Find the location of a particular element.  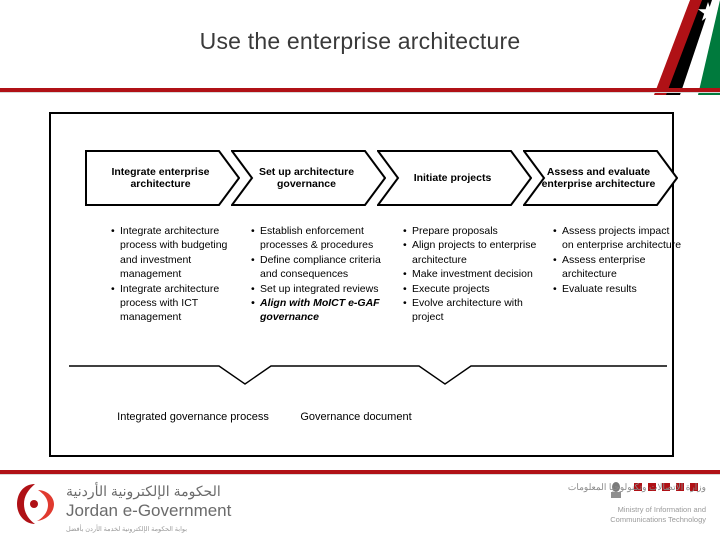

list-item: • Execute projects is located at coordinates (473, 289).